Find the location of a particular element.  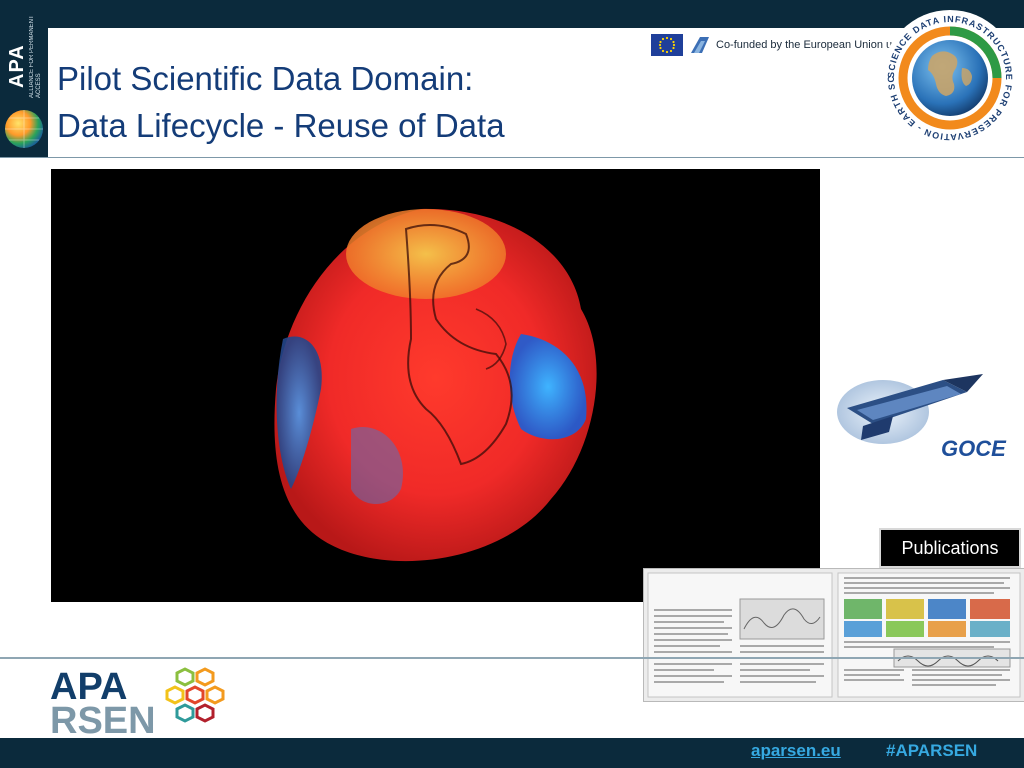

goce-logo: GOCE is located at coordinates (922, 417).